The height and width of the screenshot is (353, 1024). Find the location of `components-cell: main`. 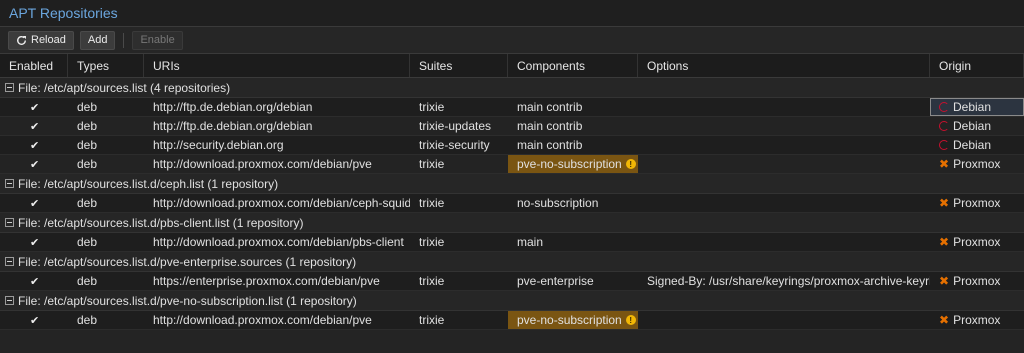

components-cell: main is located at coordinates (573, 242).